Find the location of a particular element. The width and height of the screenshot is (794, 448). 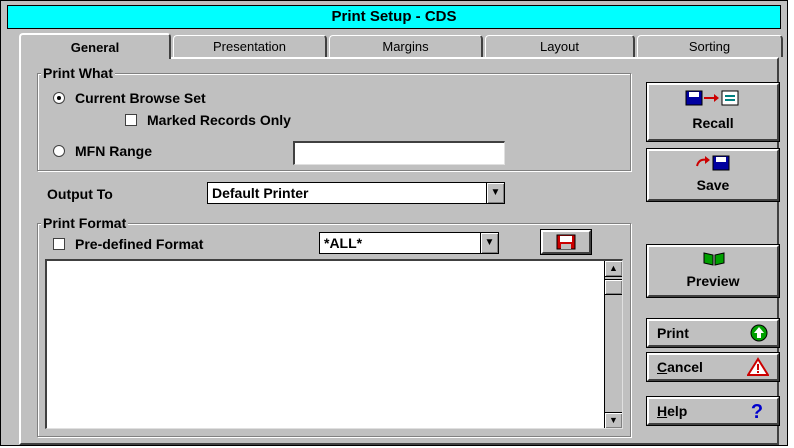

marked-records-label: Marked Records Only is located at coordinates (219, 120).